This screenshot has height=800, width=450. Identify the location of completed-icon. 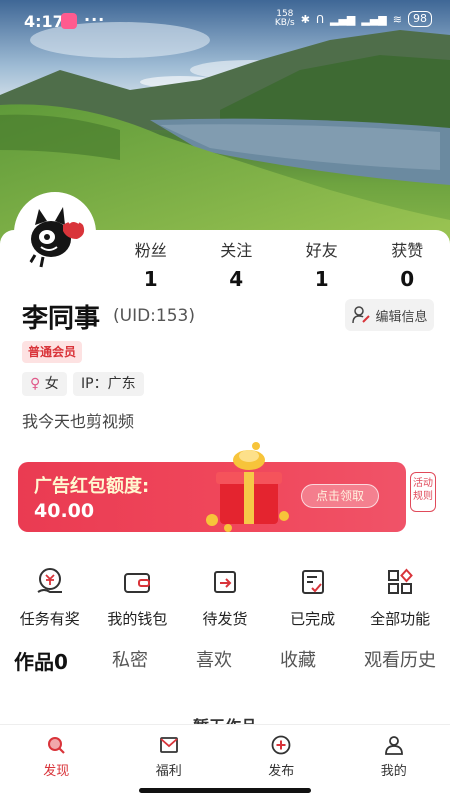
(312, 582).